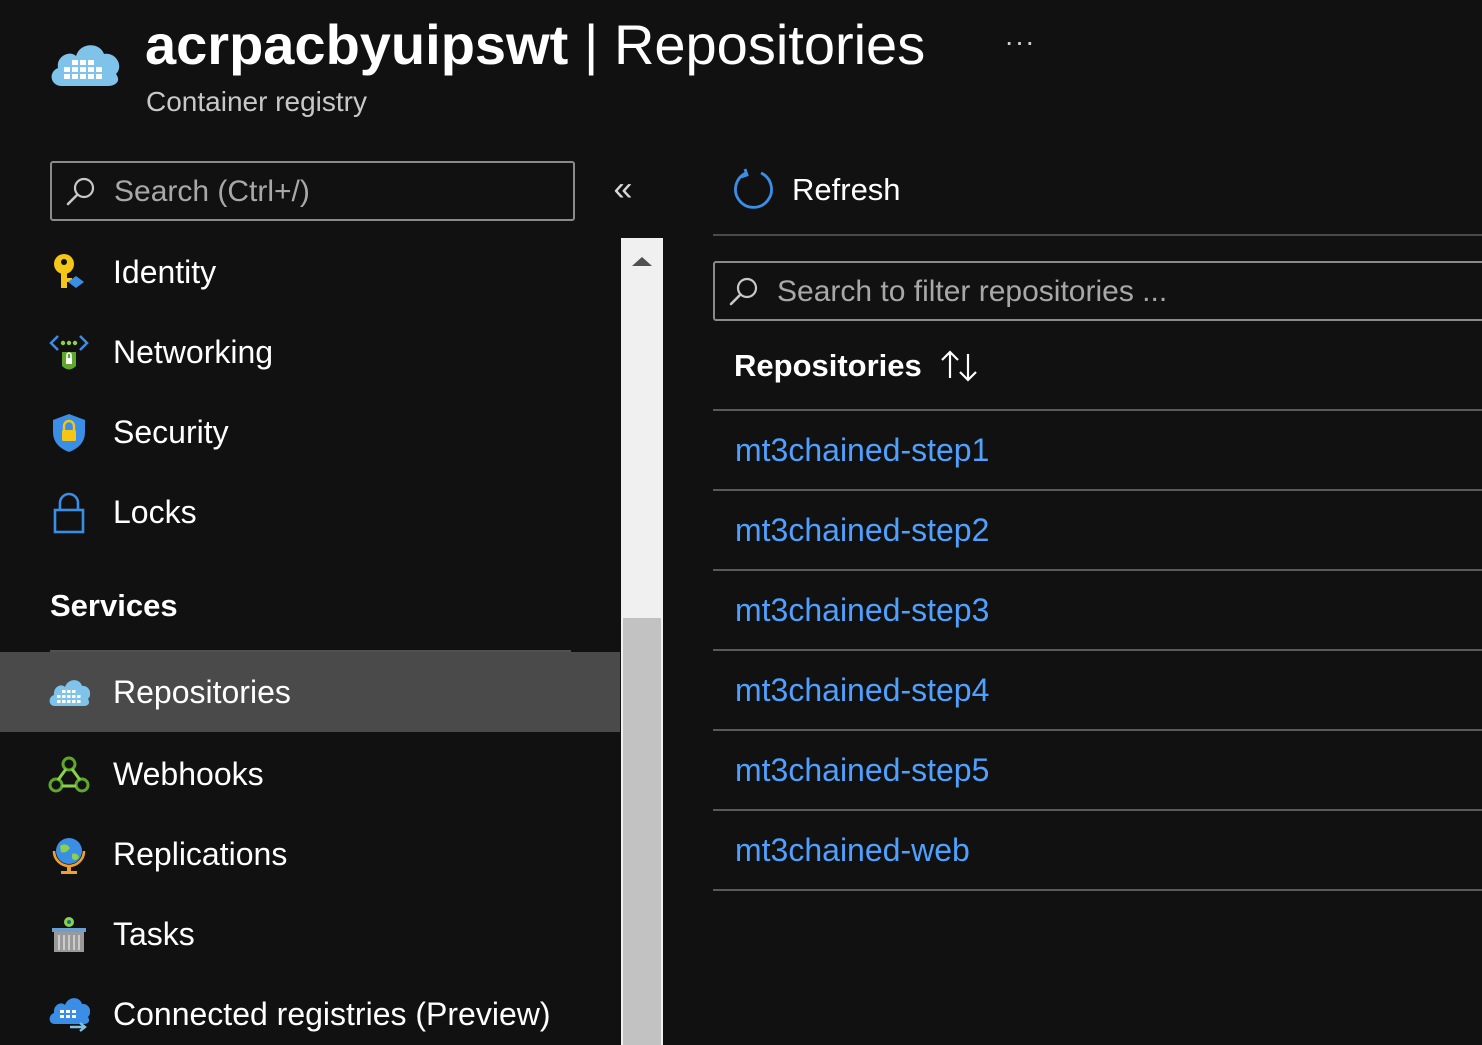 The height and width of the screenshot is (1045, 1482). Describe the element at coordinates (769, 44) in the screenshot. I see `page-name: Repositories` at that location.